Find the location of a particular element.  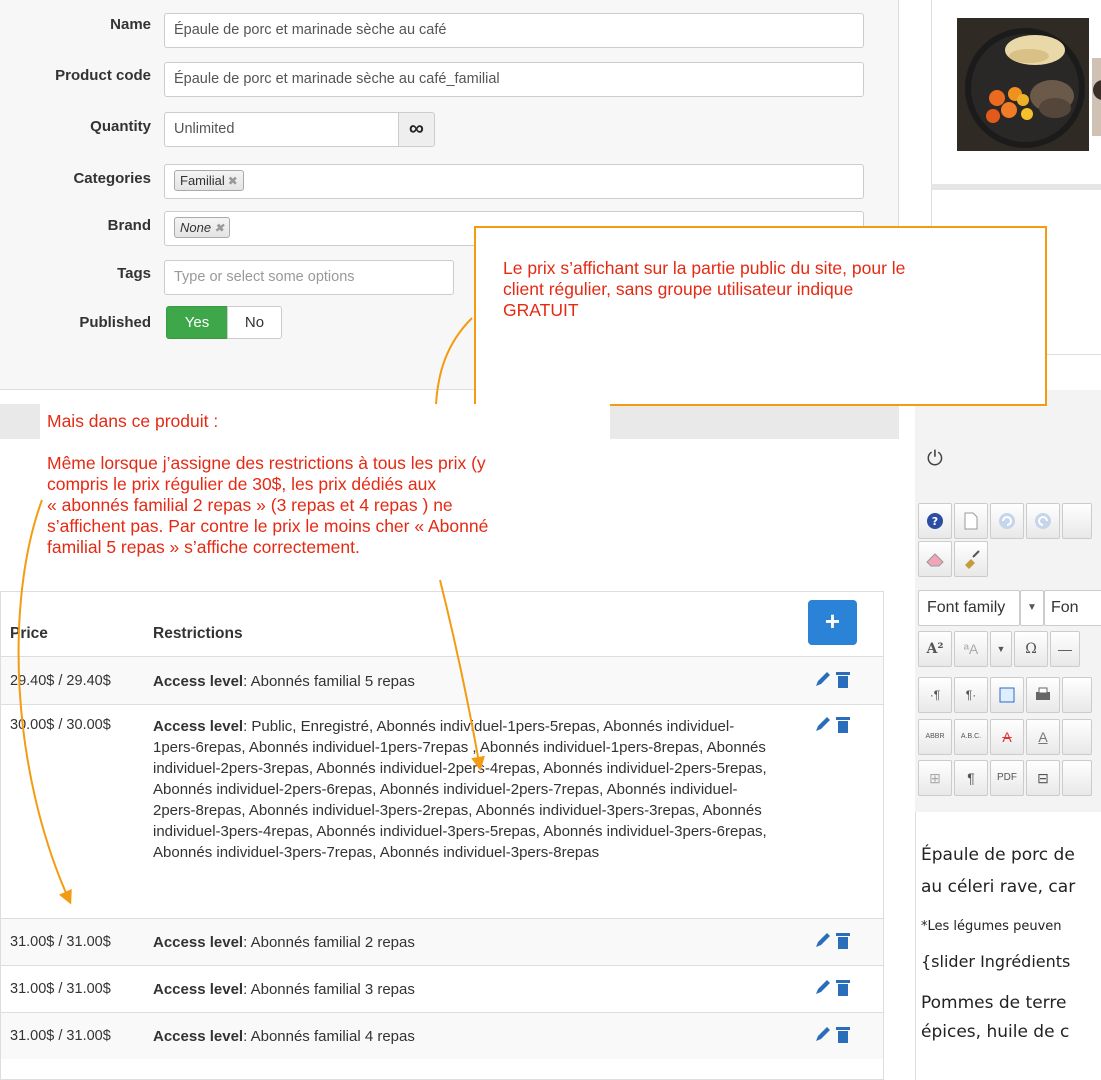

access-levels-value: Abonnés familial 2 repas is located at coordinates (332, 942).